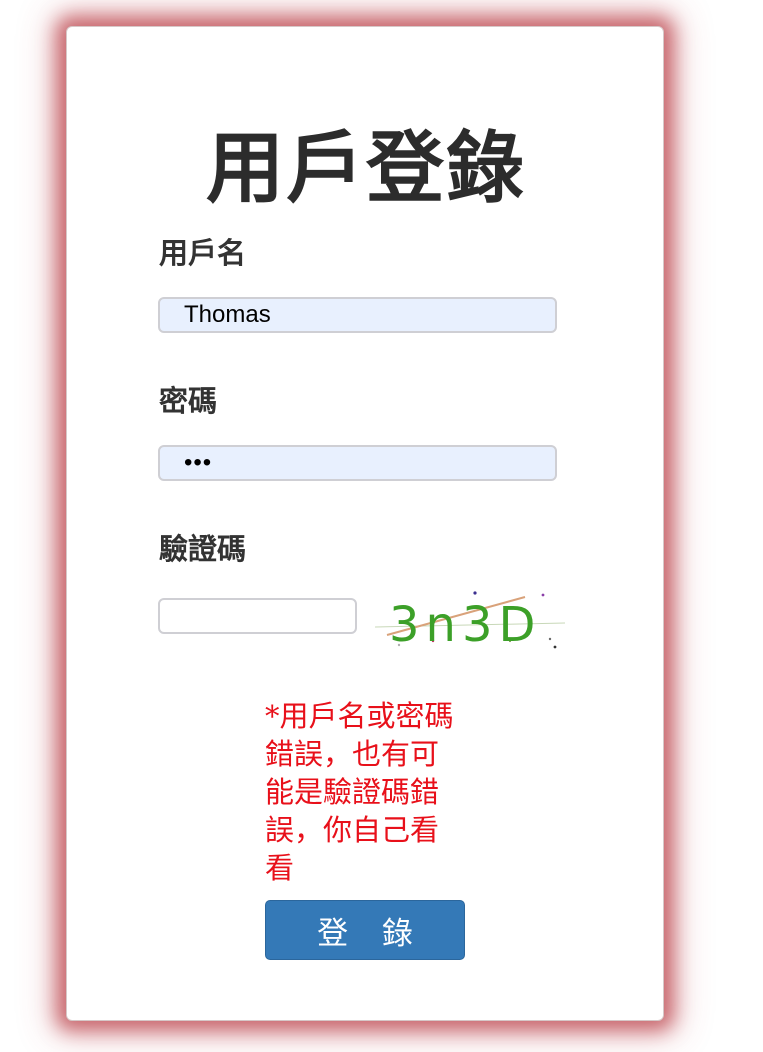  I want to click on password-label: 密碼, so click(188, 401).